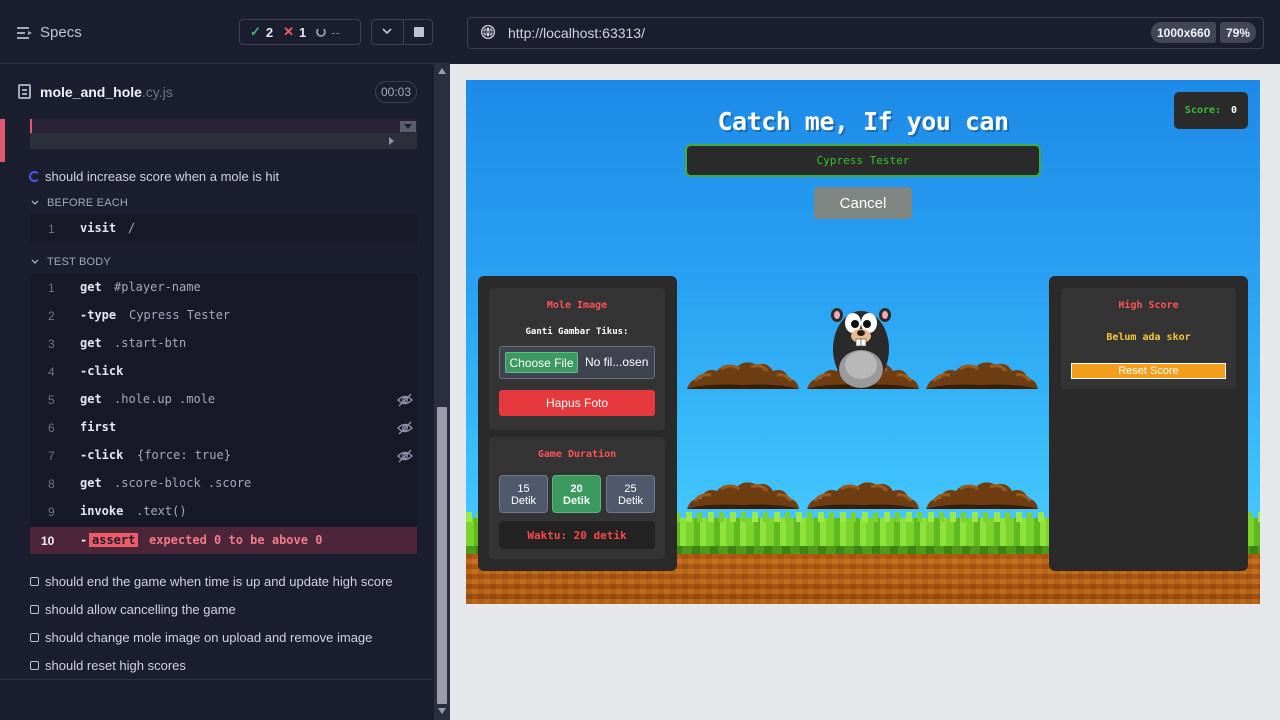  What do you see at coordinates (223, 372) in the screenshot?
I see `command-row: 4 -click` at bounding box center [223, 372].